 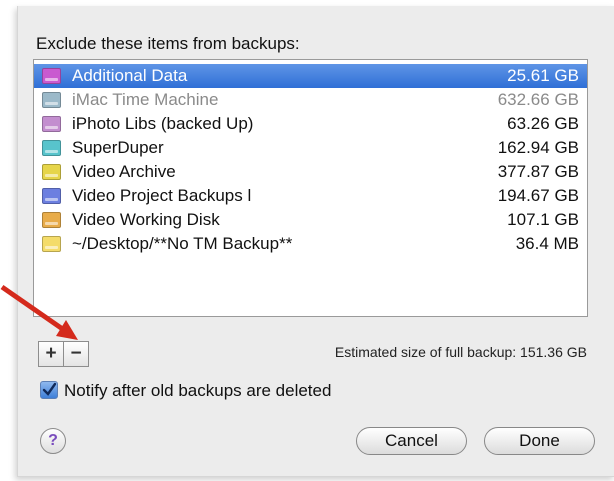 I want to click on annotation-arrow-icon, so click(x=39, y=312).